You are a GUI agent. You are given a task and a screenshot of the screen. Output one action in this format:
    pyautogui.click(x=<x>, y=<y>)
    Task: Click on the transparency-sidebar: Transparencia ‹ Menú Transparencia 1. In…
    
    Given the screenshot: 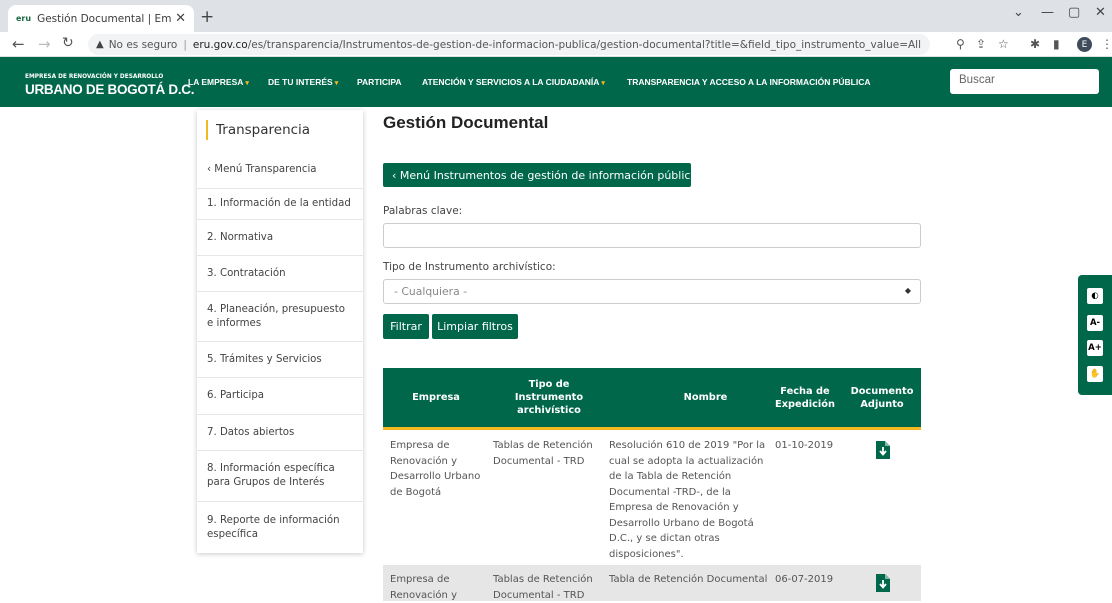 What is the action you would take?
    pyautogui.click(x=280, y=331)
    